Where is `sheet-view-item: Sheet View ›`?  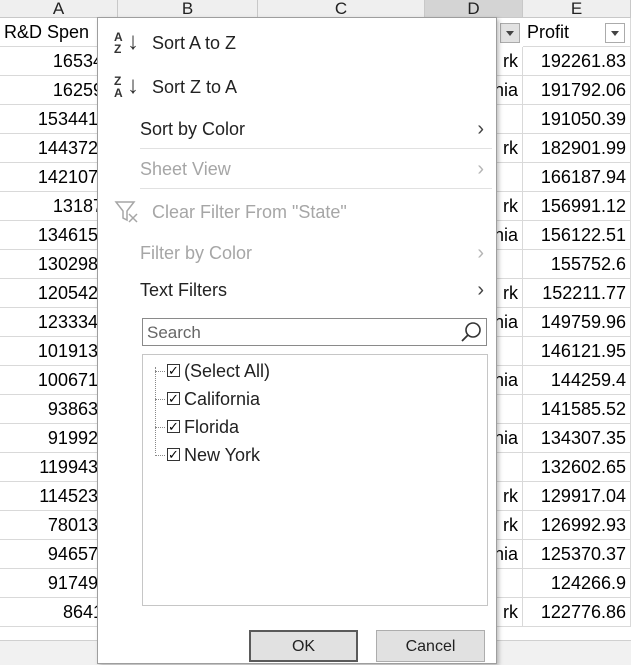 sheet-view-item: Sheet View › is located at coordinates (297, 169).